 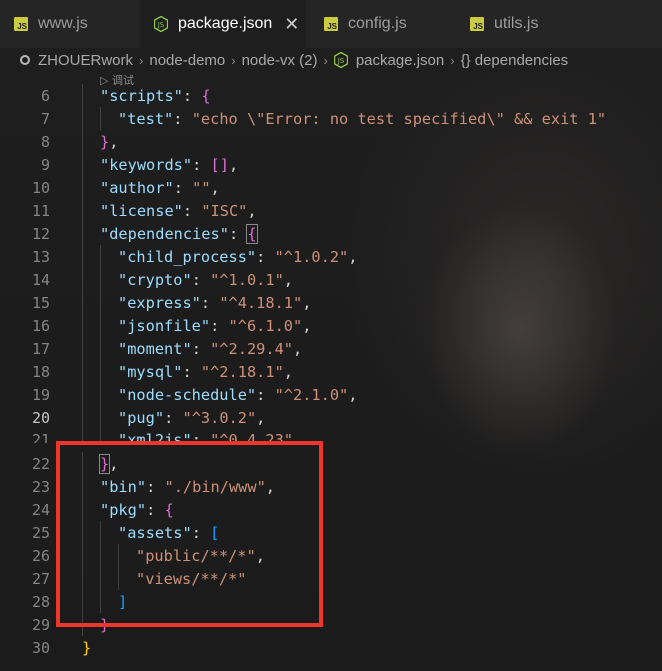 What do you see at coordinates (40, 509) in the screenshot?
I see `line-number: 24` at bounding box center [40, 509].